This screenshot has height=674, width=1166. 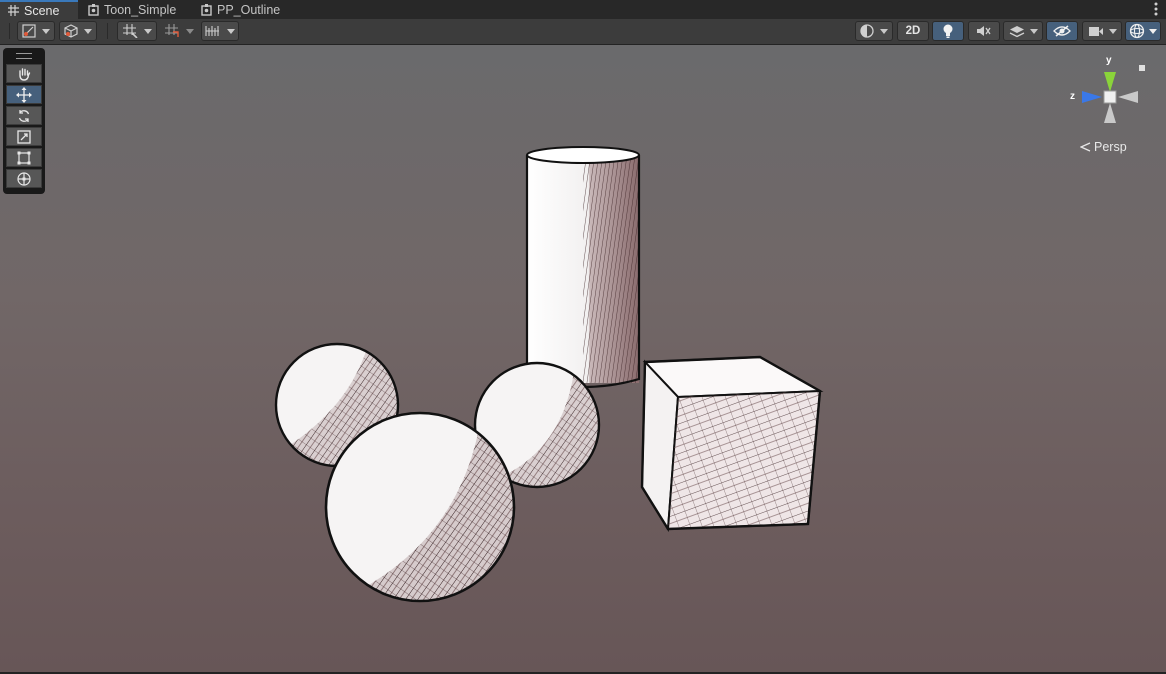 I want to click on perspective-icon, so click(x=1085, y=147).